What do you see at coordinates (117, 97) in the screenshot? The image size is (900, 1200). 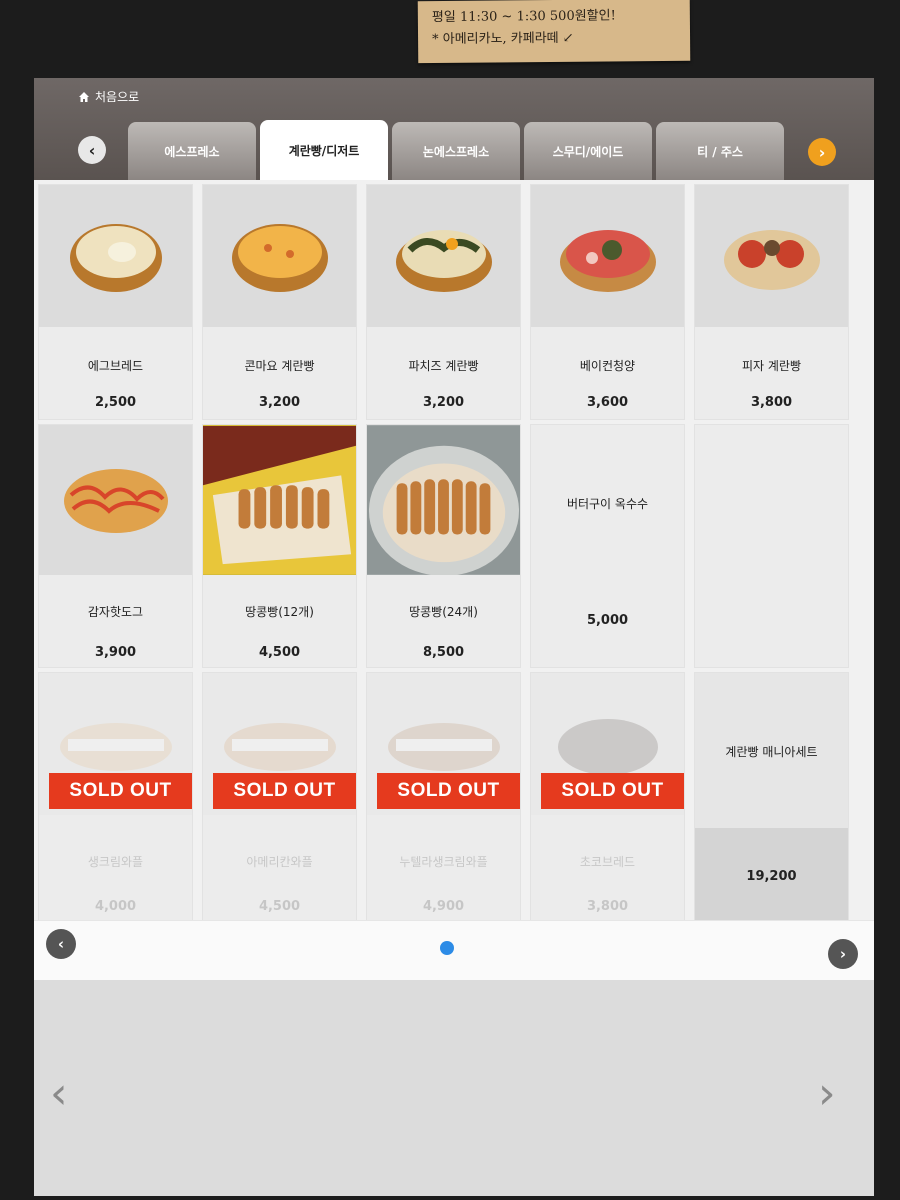 I see `home-label: 처음으로` at bounding box center [117, 97].